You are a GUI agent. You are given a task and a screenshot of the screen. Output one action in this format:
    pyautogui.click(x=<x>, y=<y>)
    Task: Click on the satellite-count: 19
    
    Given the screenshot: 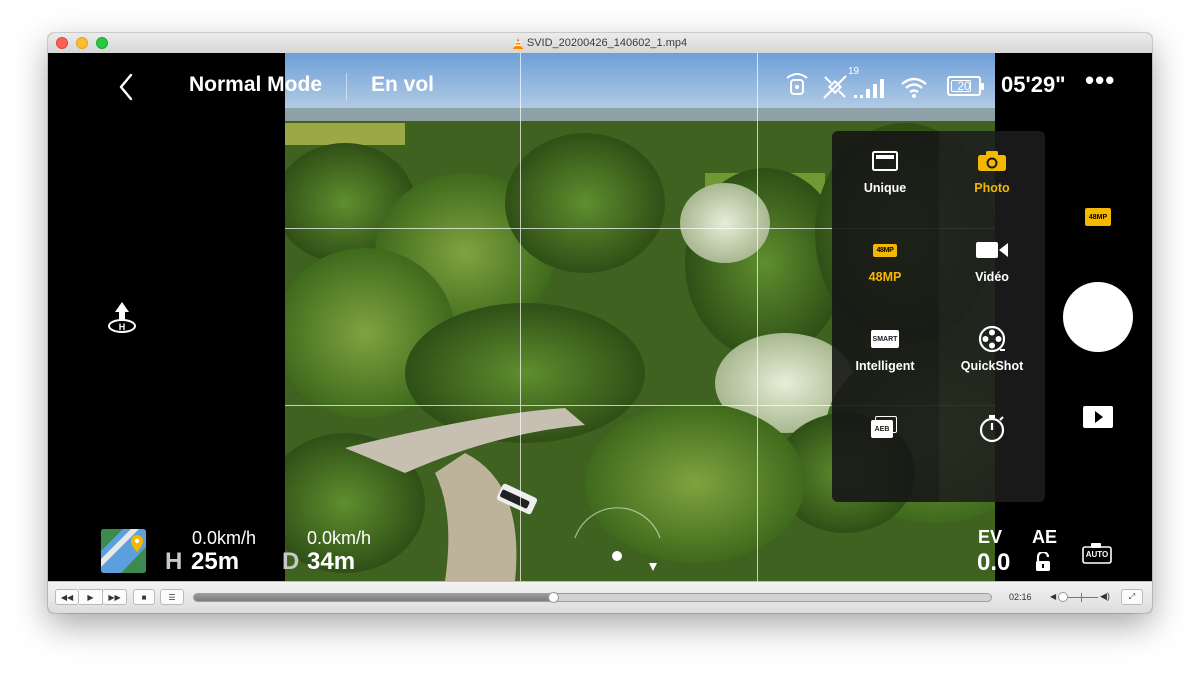 What is the action you would take?
    pyautogui.click(x=854, y=71)
    